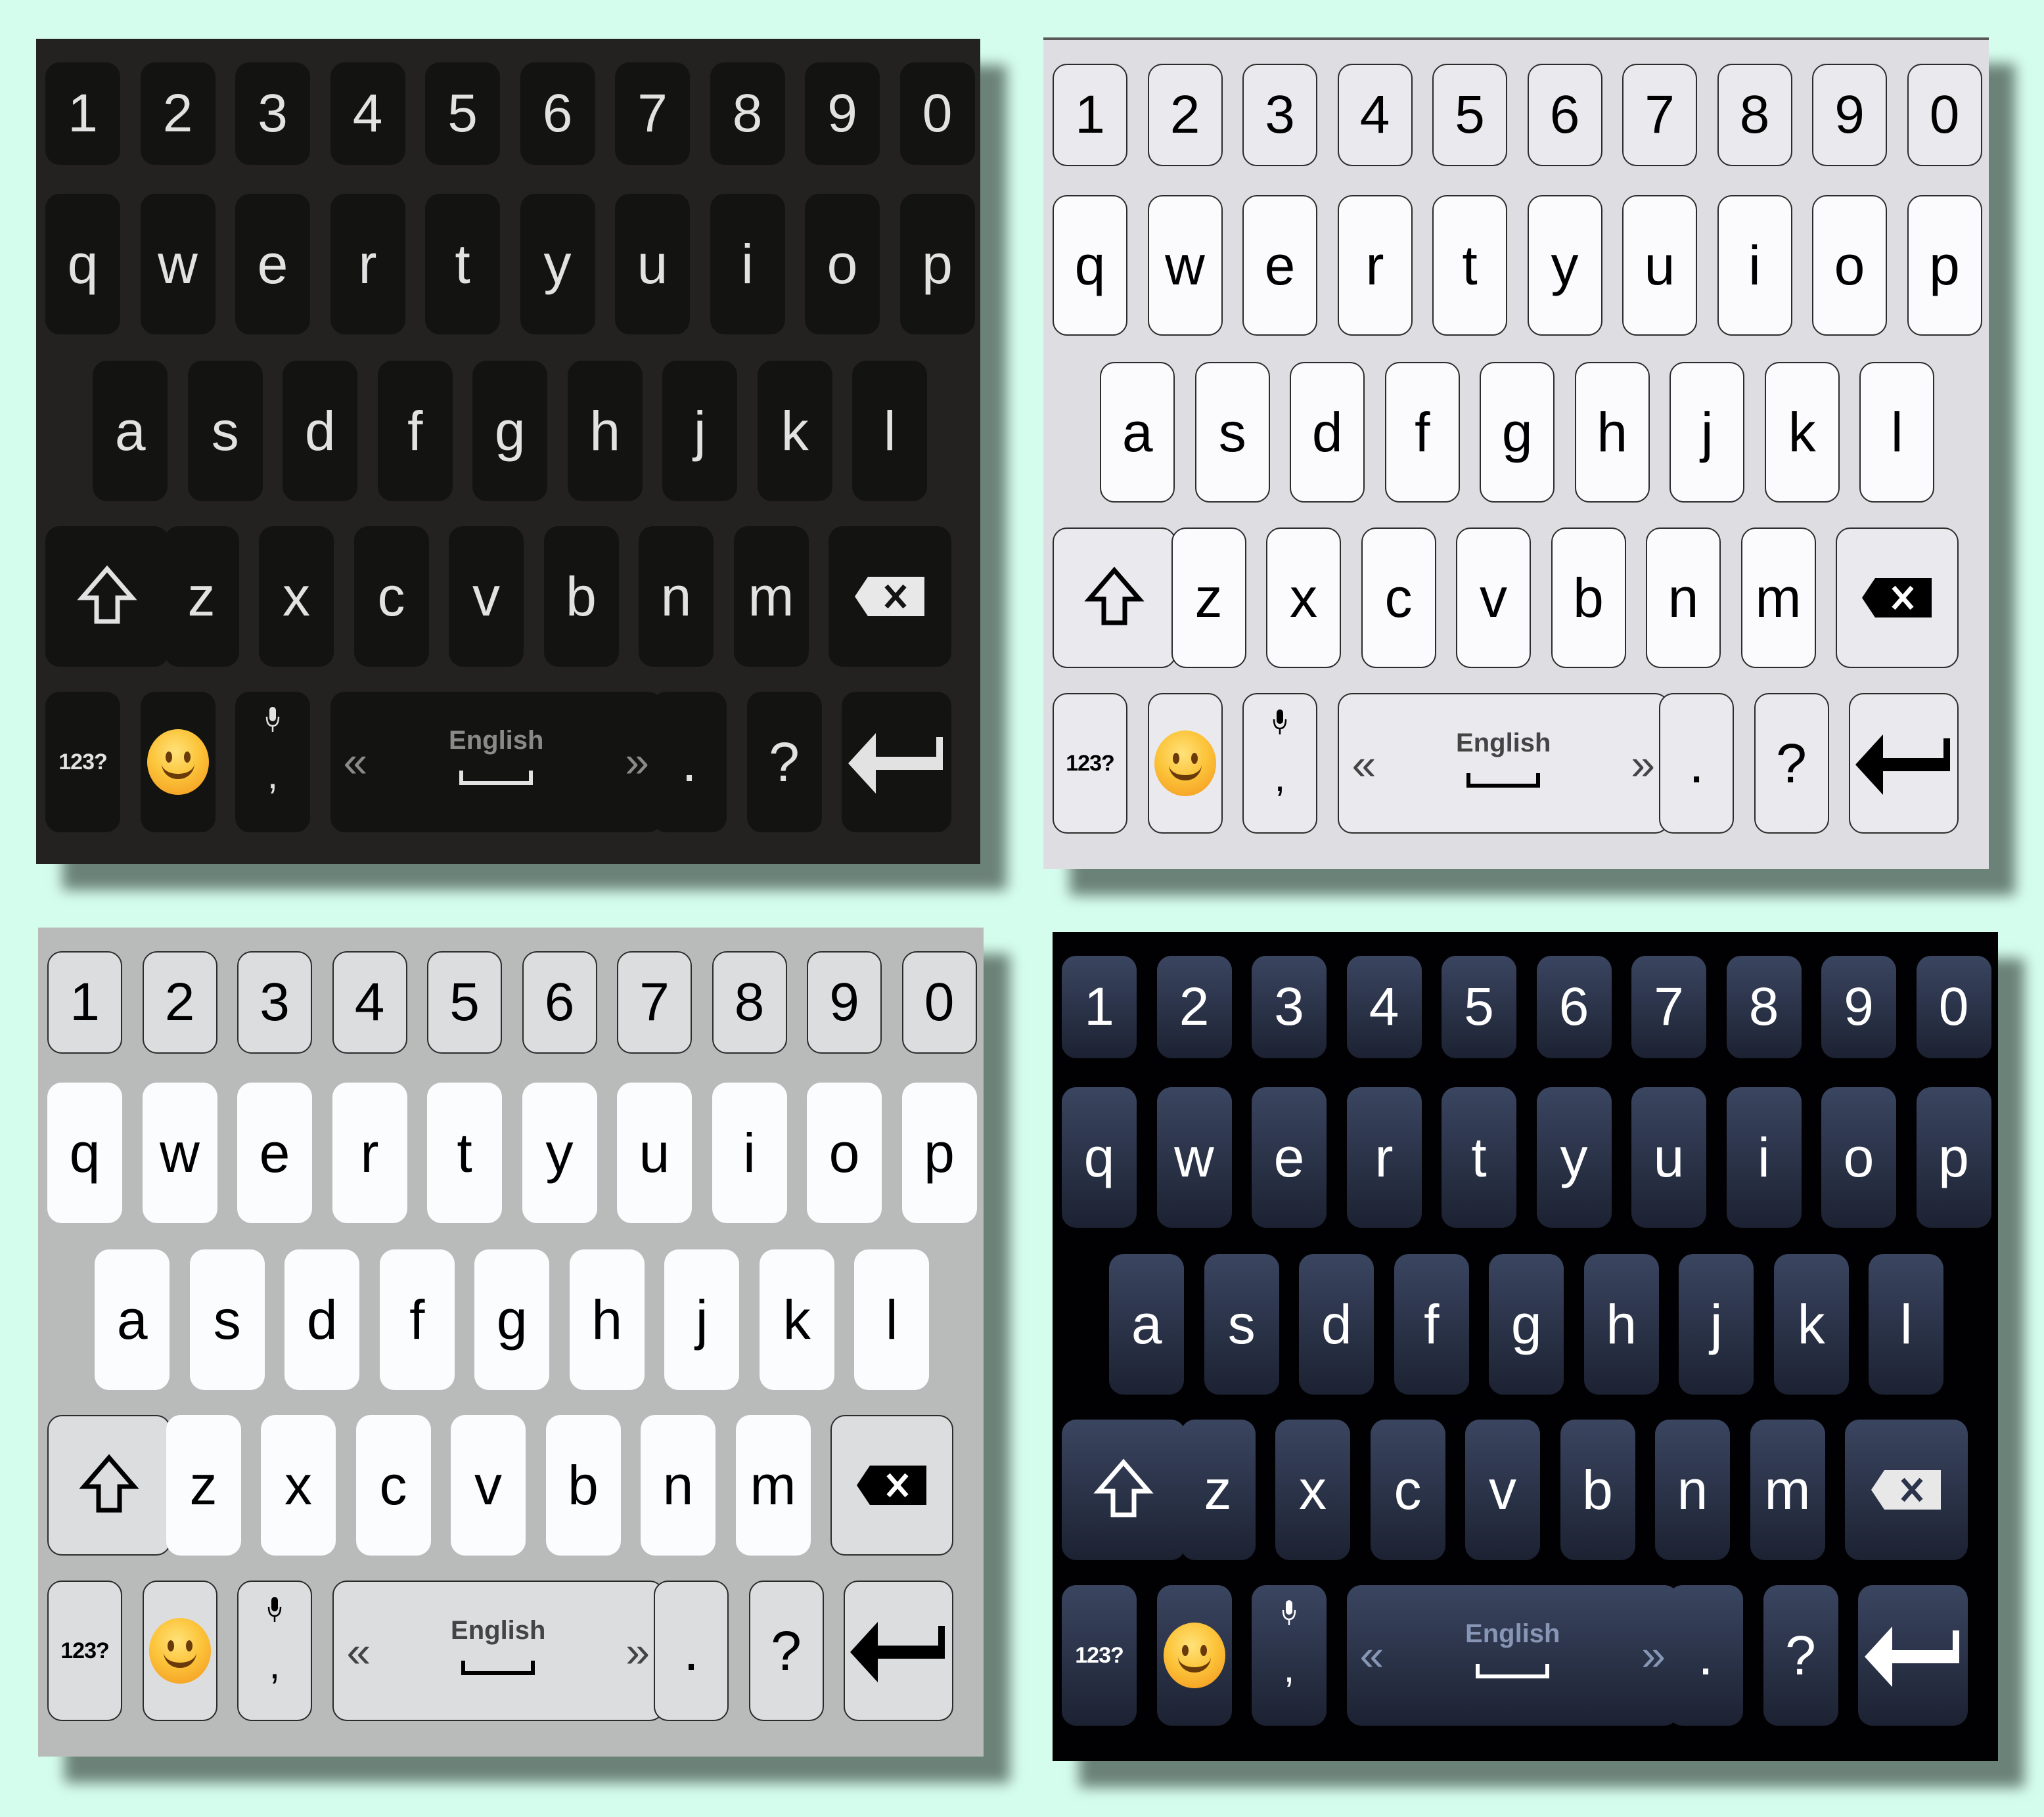  What do you see at coordinates (296, 596) in the screenshot?
I see `key-x: x` at bounding box center [296, 596].